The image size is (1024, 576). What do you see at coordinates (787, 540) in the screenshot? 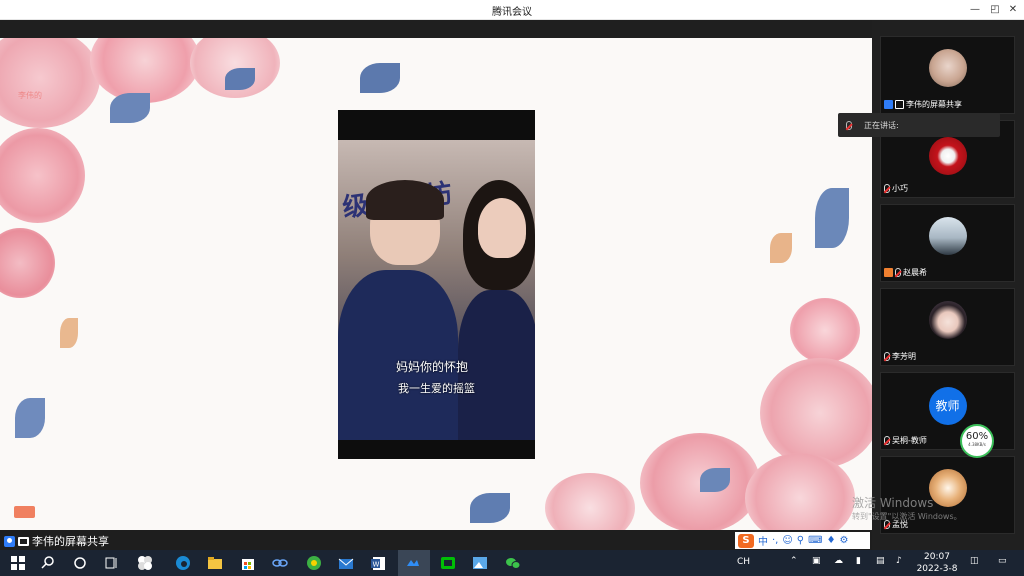
I see `emoji-icon: ☺` at bounding box center [787, 540].